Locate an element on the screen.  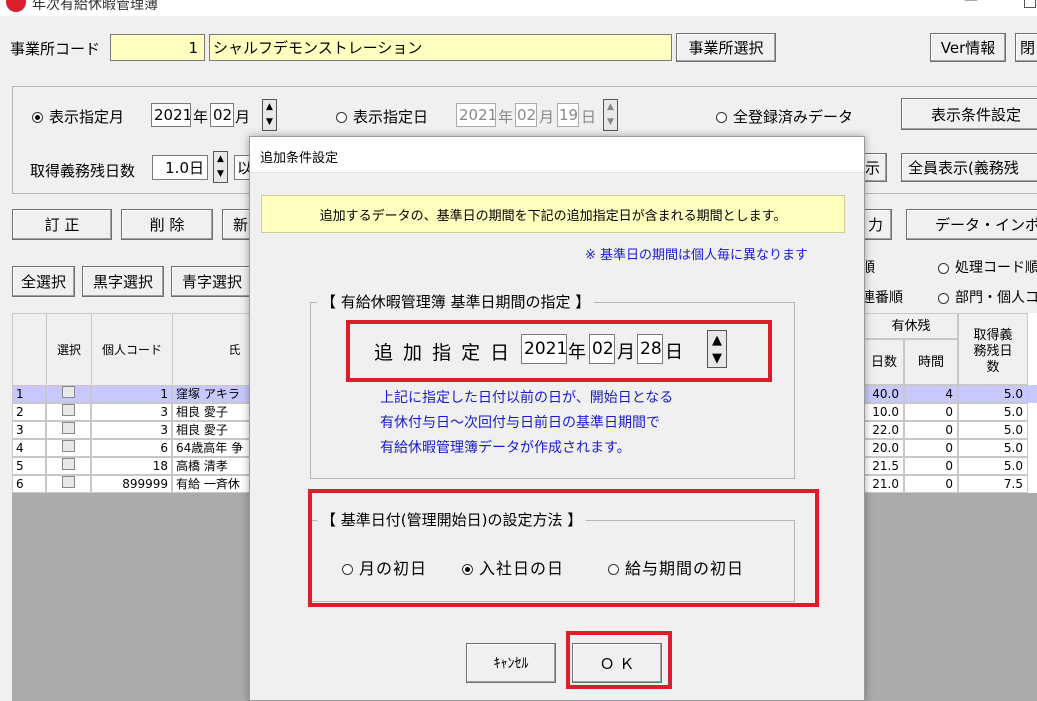
close-app-button: 閉 is located at coordinates (1026, 47).